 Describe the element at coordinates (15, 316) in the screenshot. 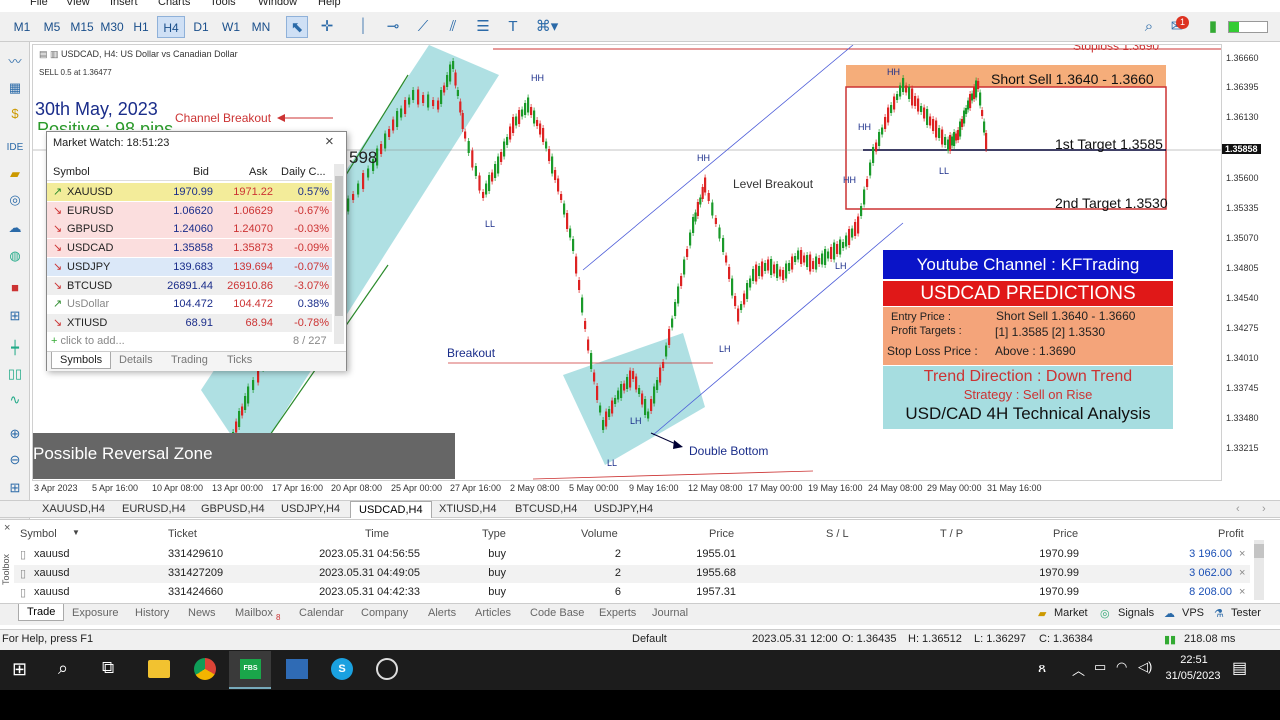

I see `add-icon: ⊞` at that location.